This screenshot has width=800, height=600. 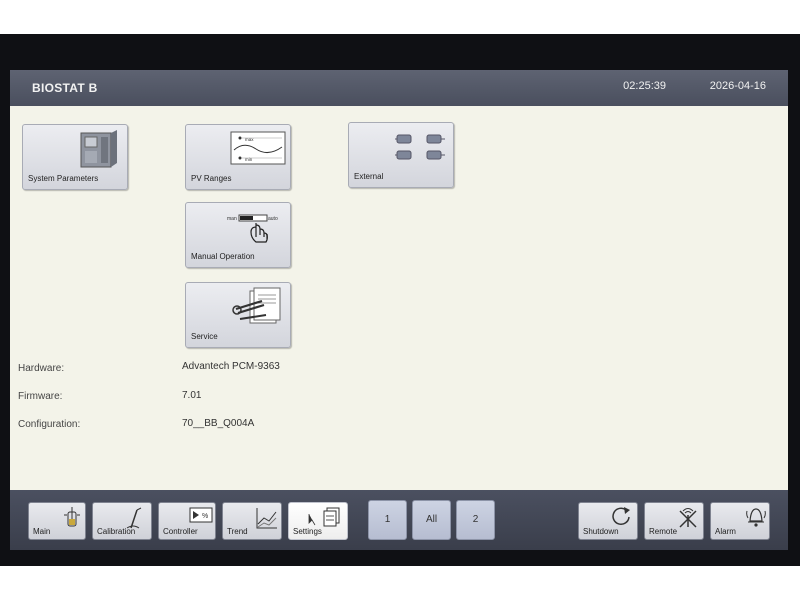 I want to click on range-chart-icon: max min, so click(x=258, y=148).